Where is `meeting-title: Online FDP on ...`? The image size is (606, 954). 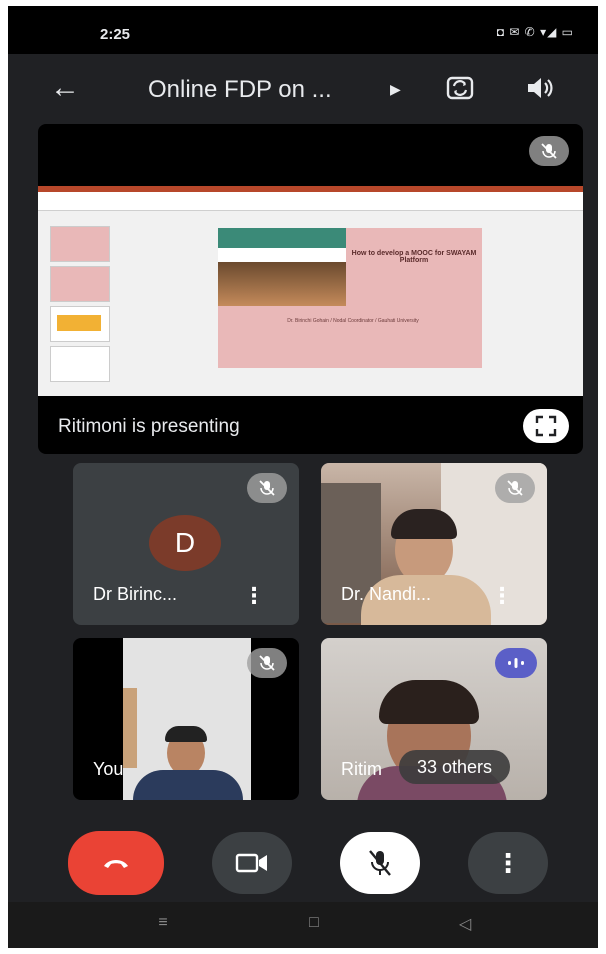
meeting-title: Online FDP on ... is located at coordinates (240, 90).